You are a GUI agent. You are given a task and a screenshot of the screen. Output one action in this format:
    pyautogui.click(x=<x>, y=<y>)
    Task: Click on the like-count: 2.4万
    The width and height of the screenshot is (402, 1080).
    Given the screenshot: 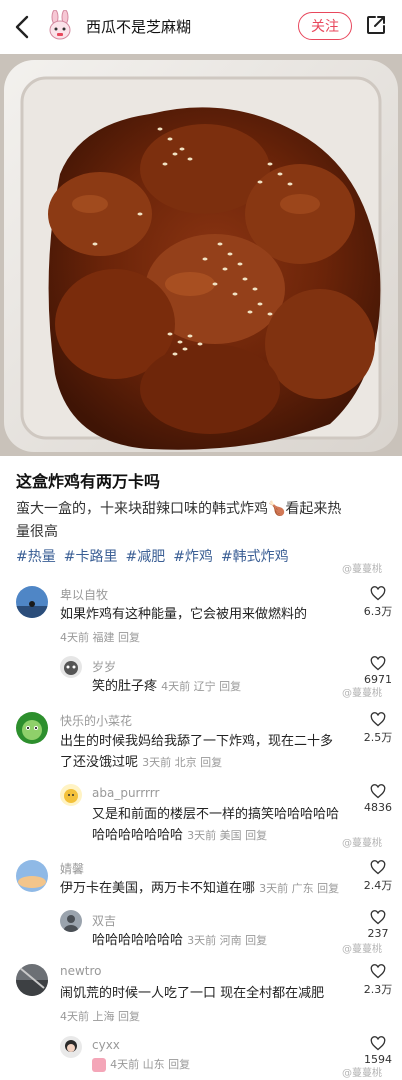 What is the action you would take?
    pyautogui.click(x=378, y=885)
    